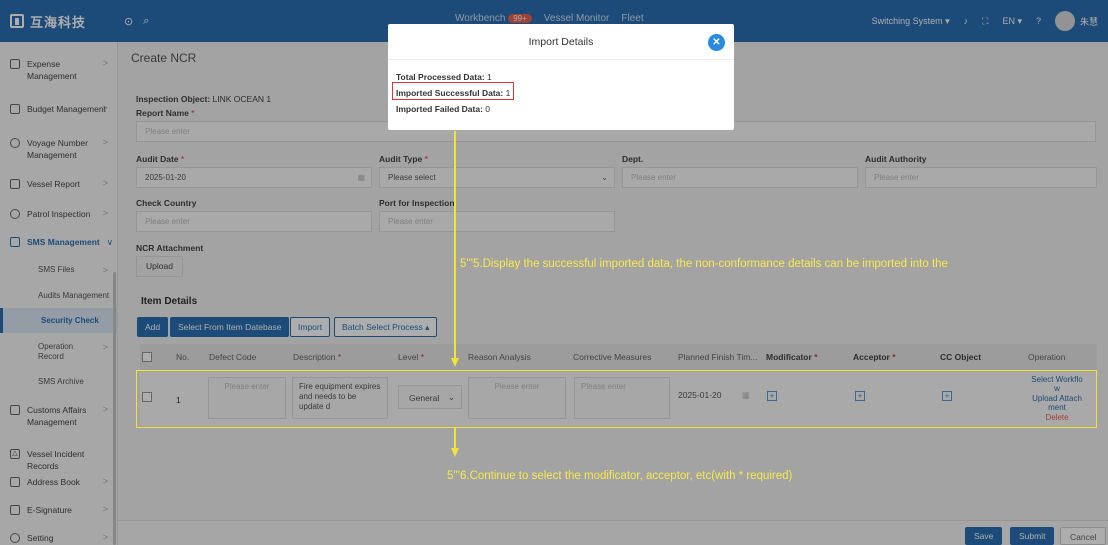  Describe the element at coordinates (716, 42) in the screenshot. I see `close-icon: ✕` at that location.